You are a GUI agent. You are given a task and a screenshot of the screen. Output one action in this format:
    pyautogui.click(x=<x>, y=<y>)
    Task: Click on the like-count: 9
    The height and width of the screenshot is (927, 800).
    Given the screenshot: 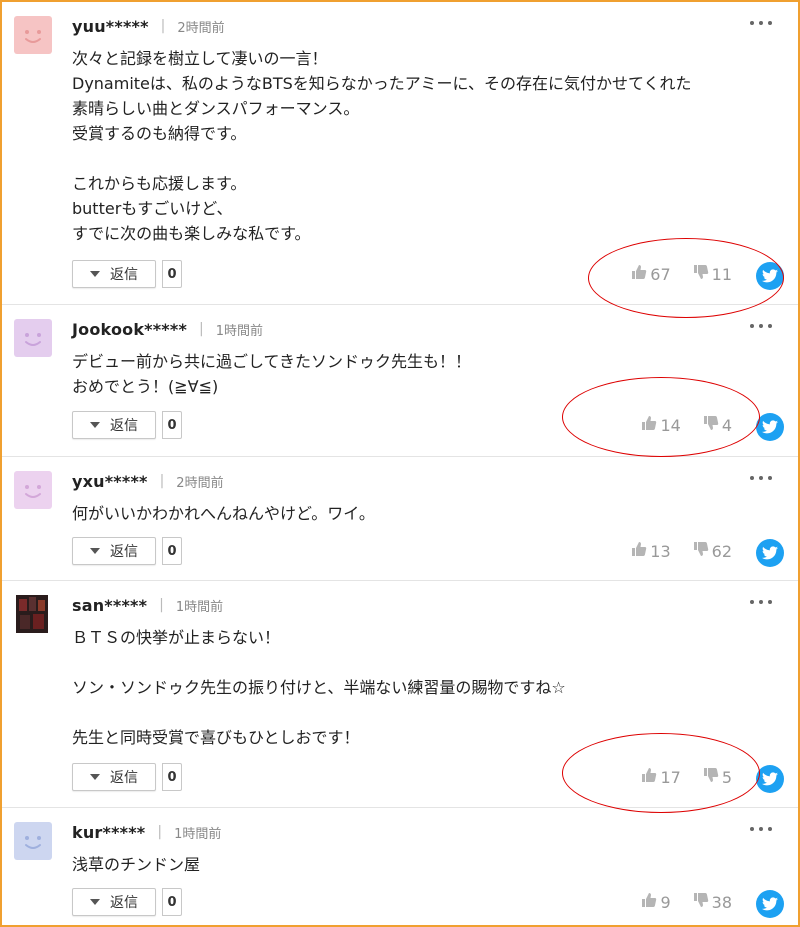 What is the action you would take?
    pyautogui.click(x=665, y=902)
    